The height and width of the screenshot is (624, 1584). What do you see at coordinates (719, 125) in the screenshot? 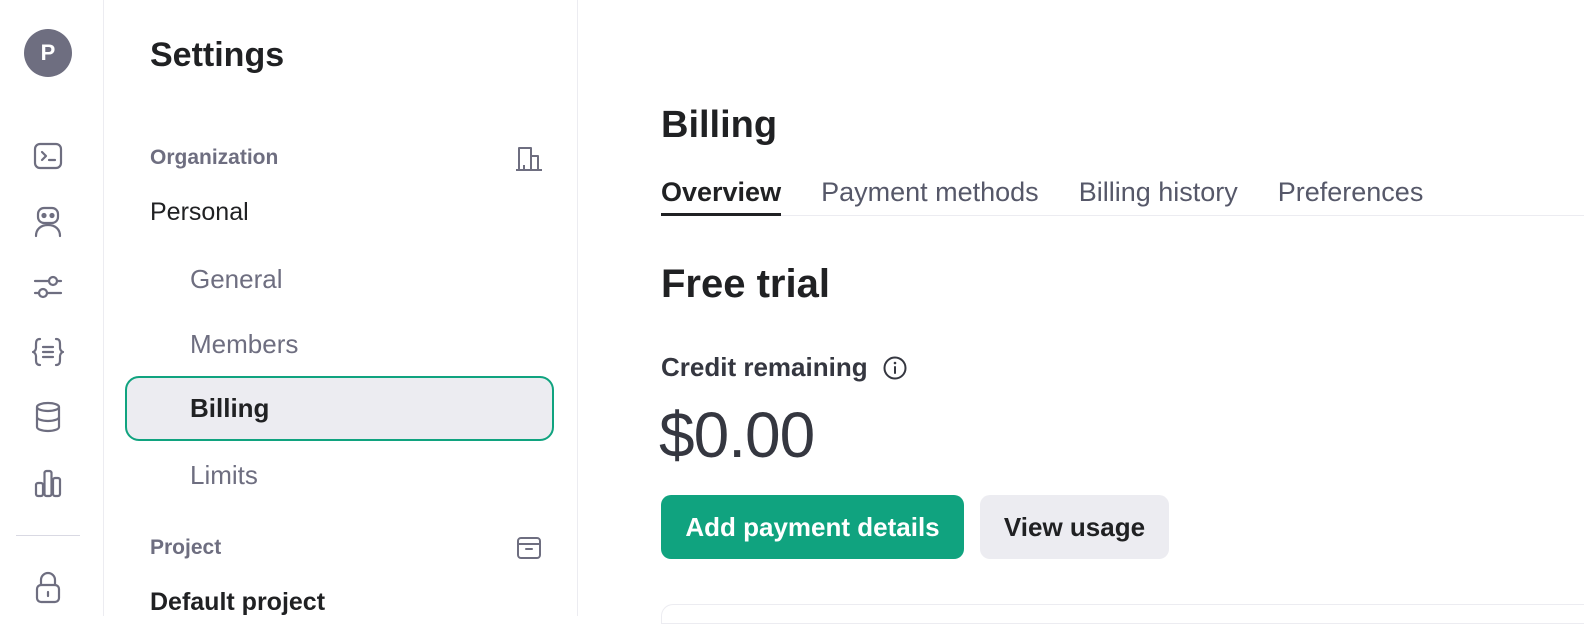
I see `page-title: Billing` at bounding box center [719, 125].